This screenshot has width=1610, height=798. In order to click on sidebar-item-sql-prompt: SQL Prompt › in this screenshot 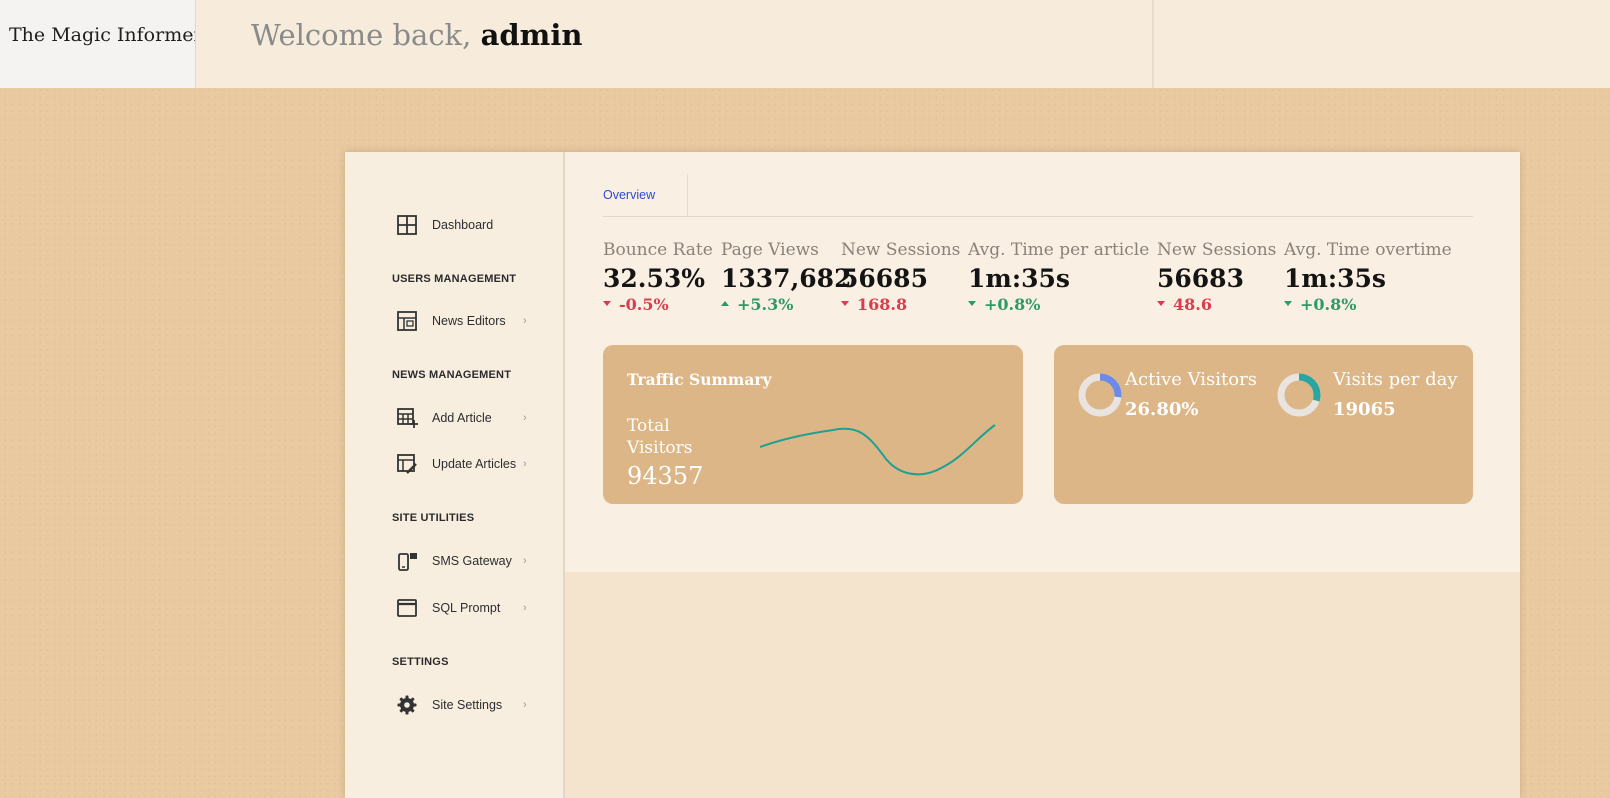, I will do `click(461, 608)`.